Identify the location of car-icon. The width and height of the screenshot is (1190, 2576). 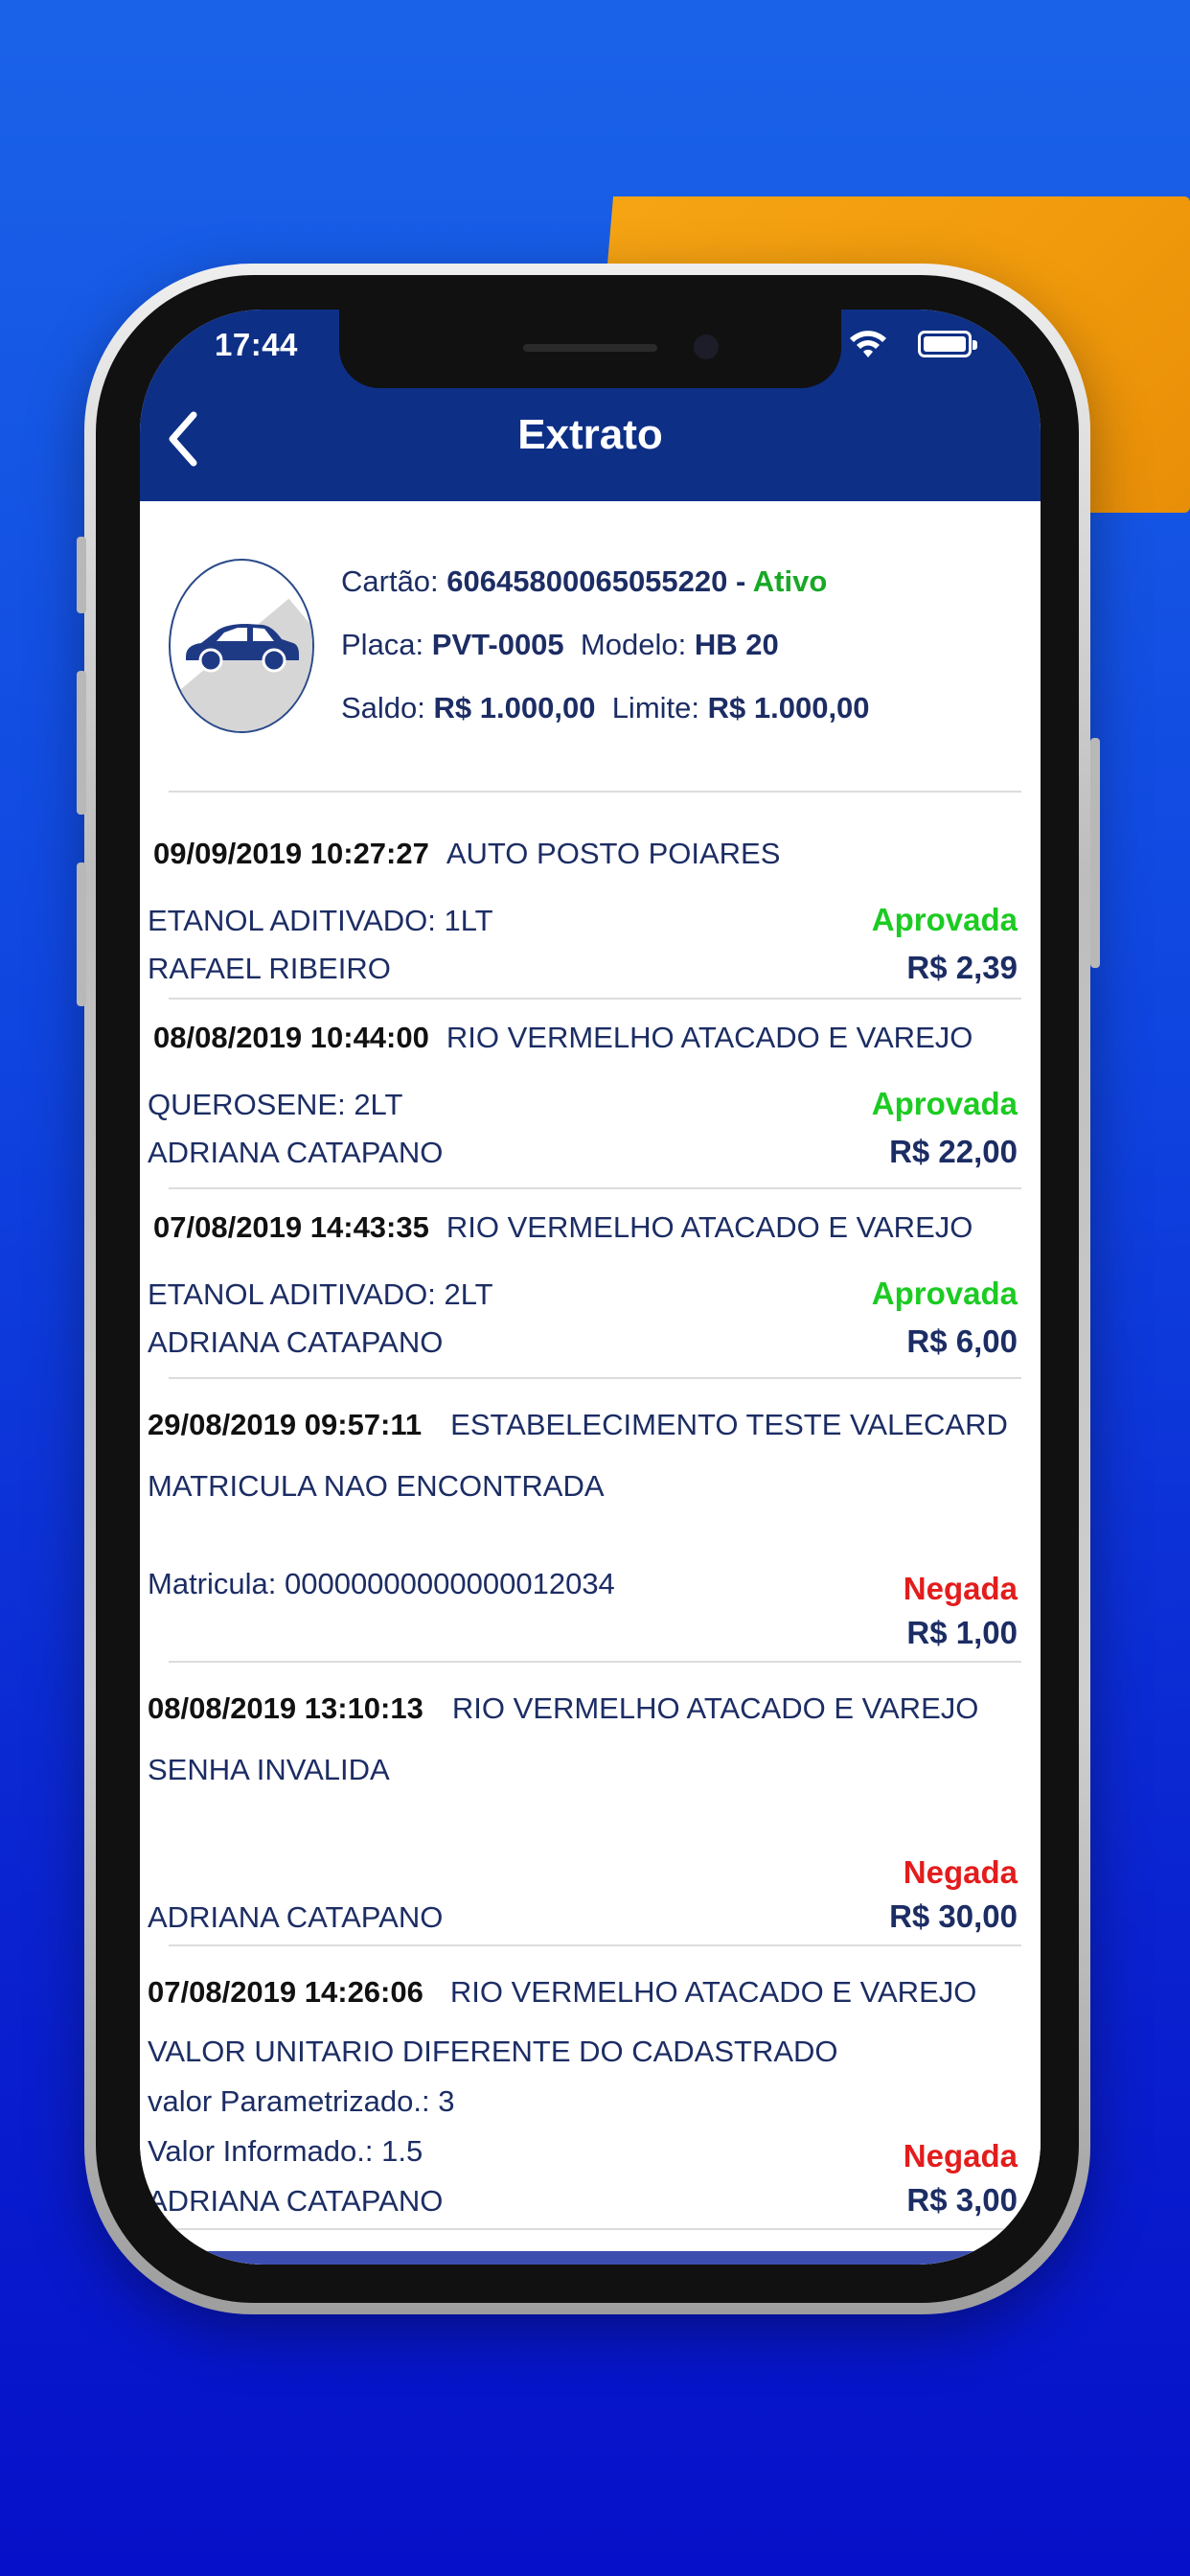
(243, 648).